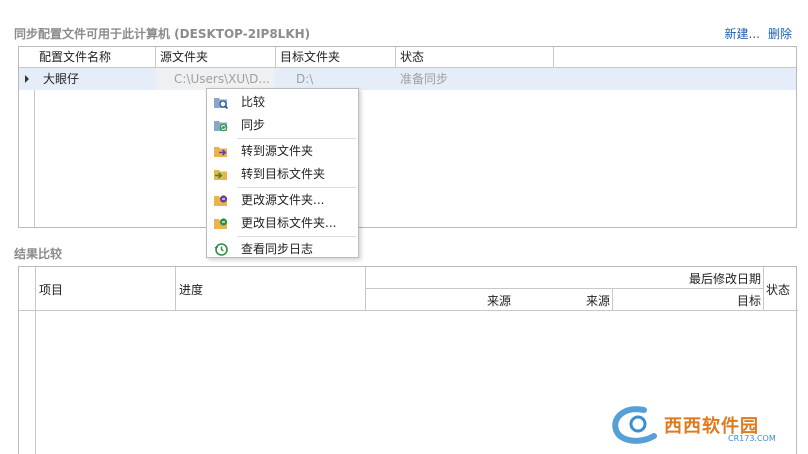  What do you see at coordinates (282, 102) in the screenshot?
I see `menu-item-compare: 比较` at bounding box center [282, 102].